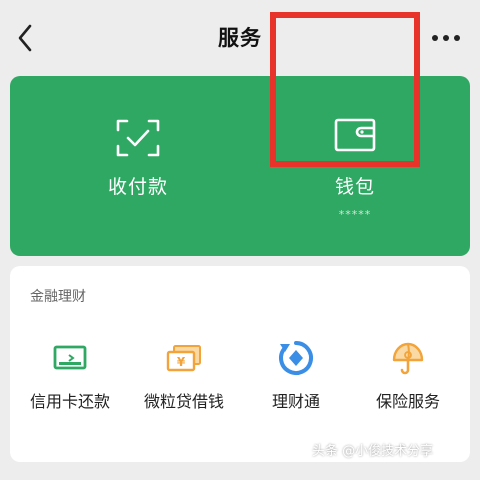 The height and width of the screenshot is (480, 480). Describe the element at coordinates (355, 214) in the screenshot. I see `wallet-balance-masked: *****` at that location.